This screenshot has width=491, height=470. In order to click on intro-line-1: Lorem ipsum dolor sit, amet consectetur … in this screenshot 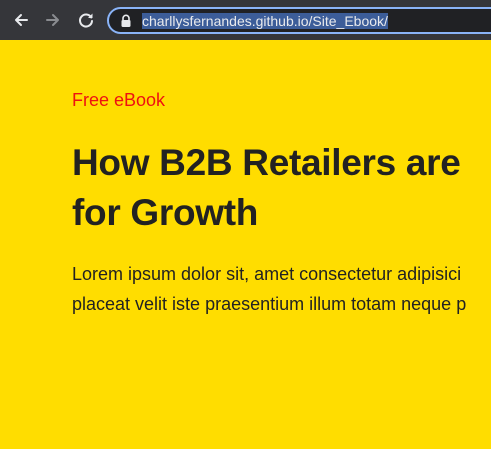, I will do `click(267, 274)`.